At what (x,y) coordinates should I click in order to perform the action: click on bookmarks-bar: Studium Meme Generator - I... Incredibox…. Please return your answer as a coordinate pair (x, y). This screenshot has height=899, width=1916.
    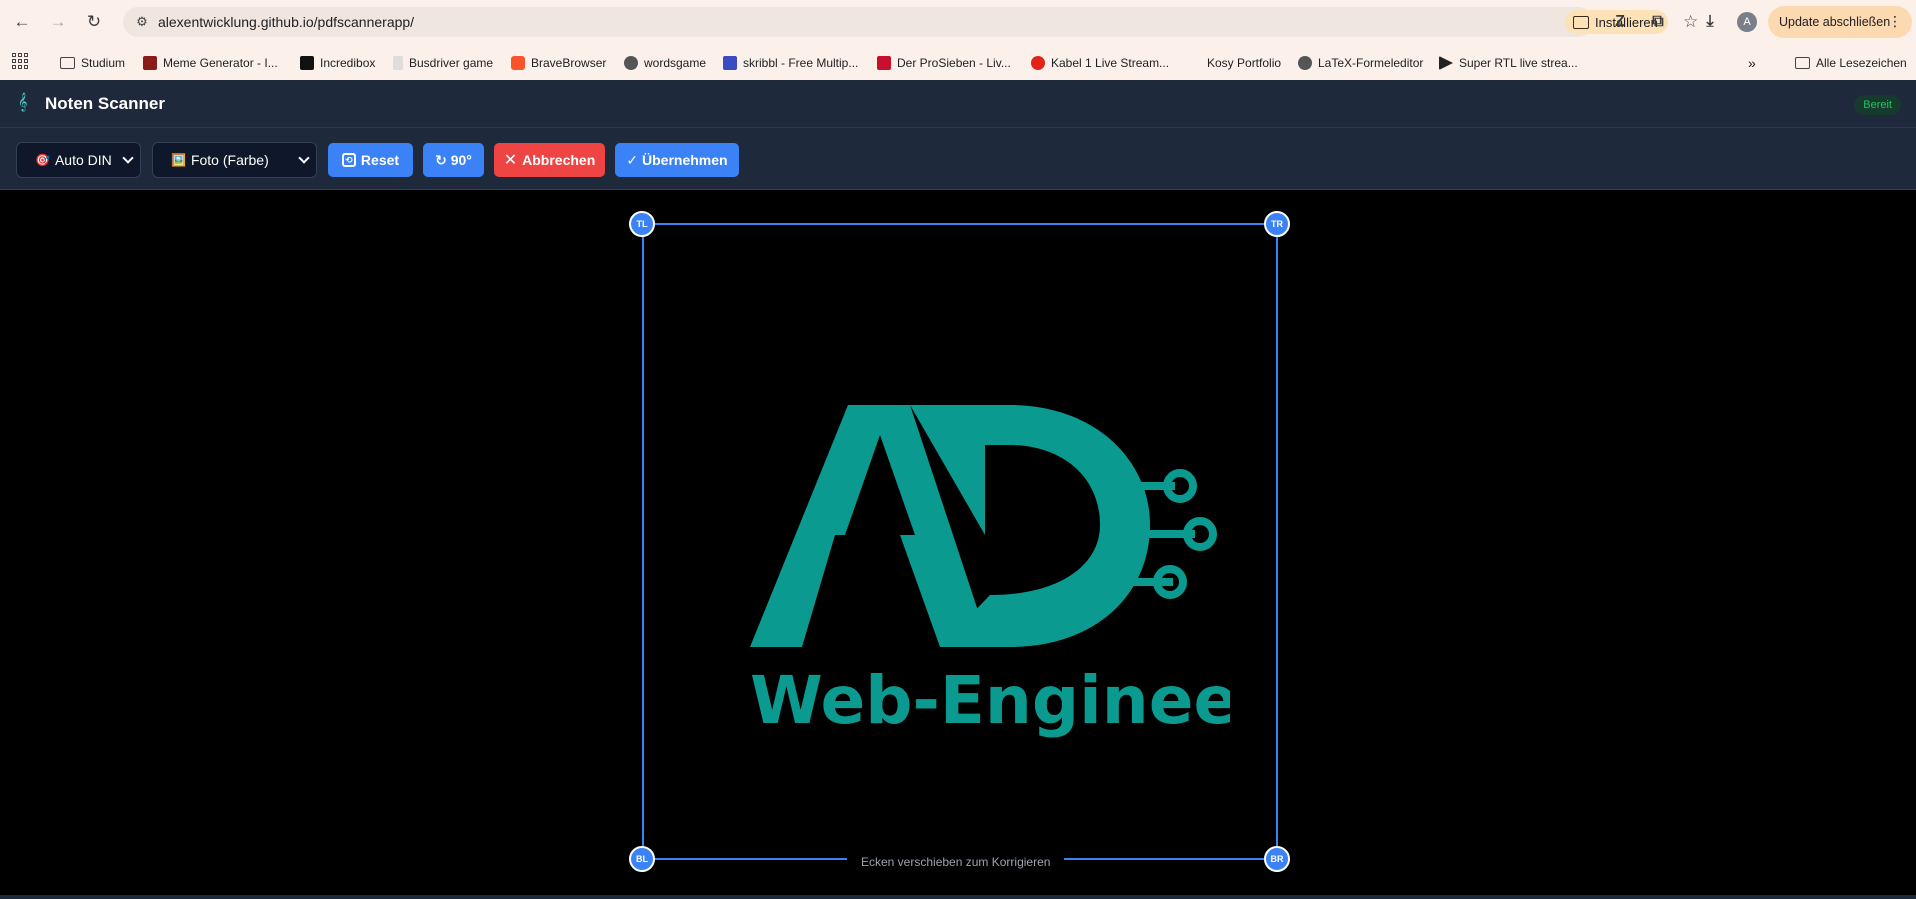
    Looking at the image, I should click on (958, 62).